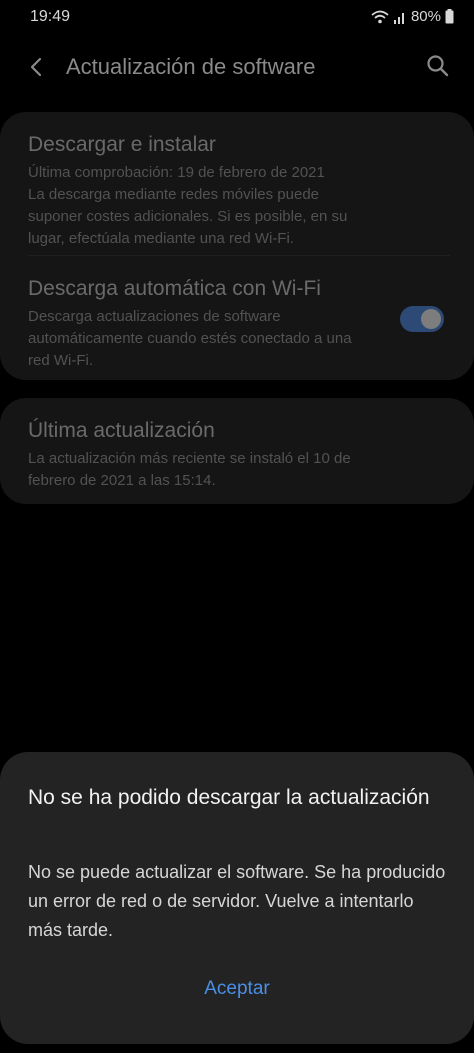 The image size is (474, 1053). What do you see at coordinates (50, 16) in the screenshot?
I see `status-time: 19:49` at bounding box center [50, 16].